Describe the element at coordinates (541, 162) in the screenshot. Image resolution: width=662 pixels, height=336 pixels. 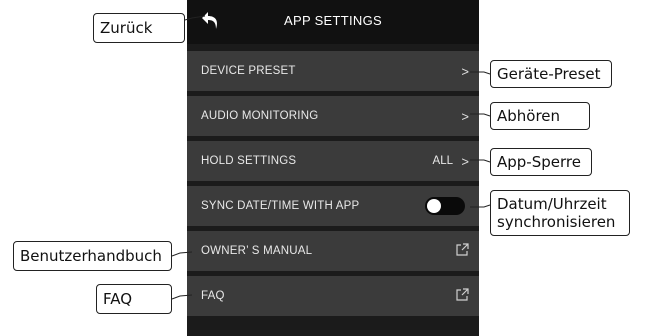
I see `callout-hold-settings: App-Sperre` at that location.